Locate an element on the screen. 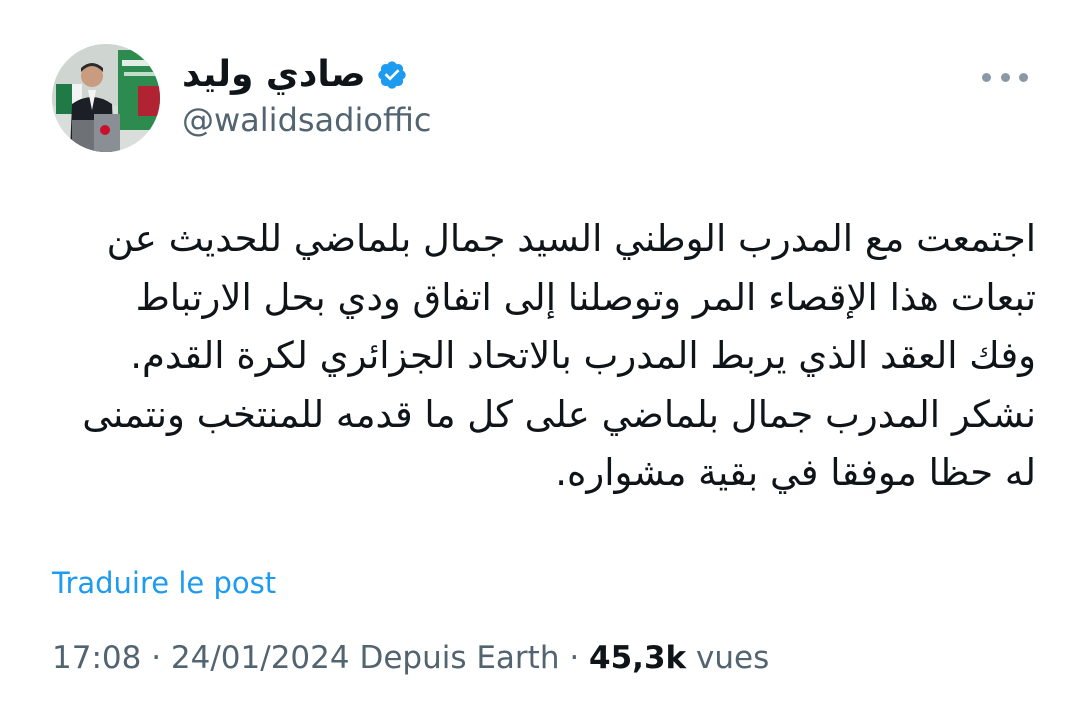  author-handle: @walidsadioffic is located at coordinates (306, 120).